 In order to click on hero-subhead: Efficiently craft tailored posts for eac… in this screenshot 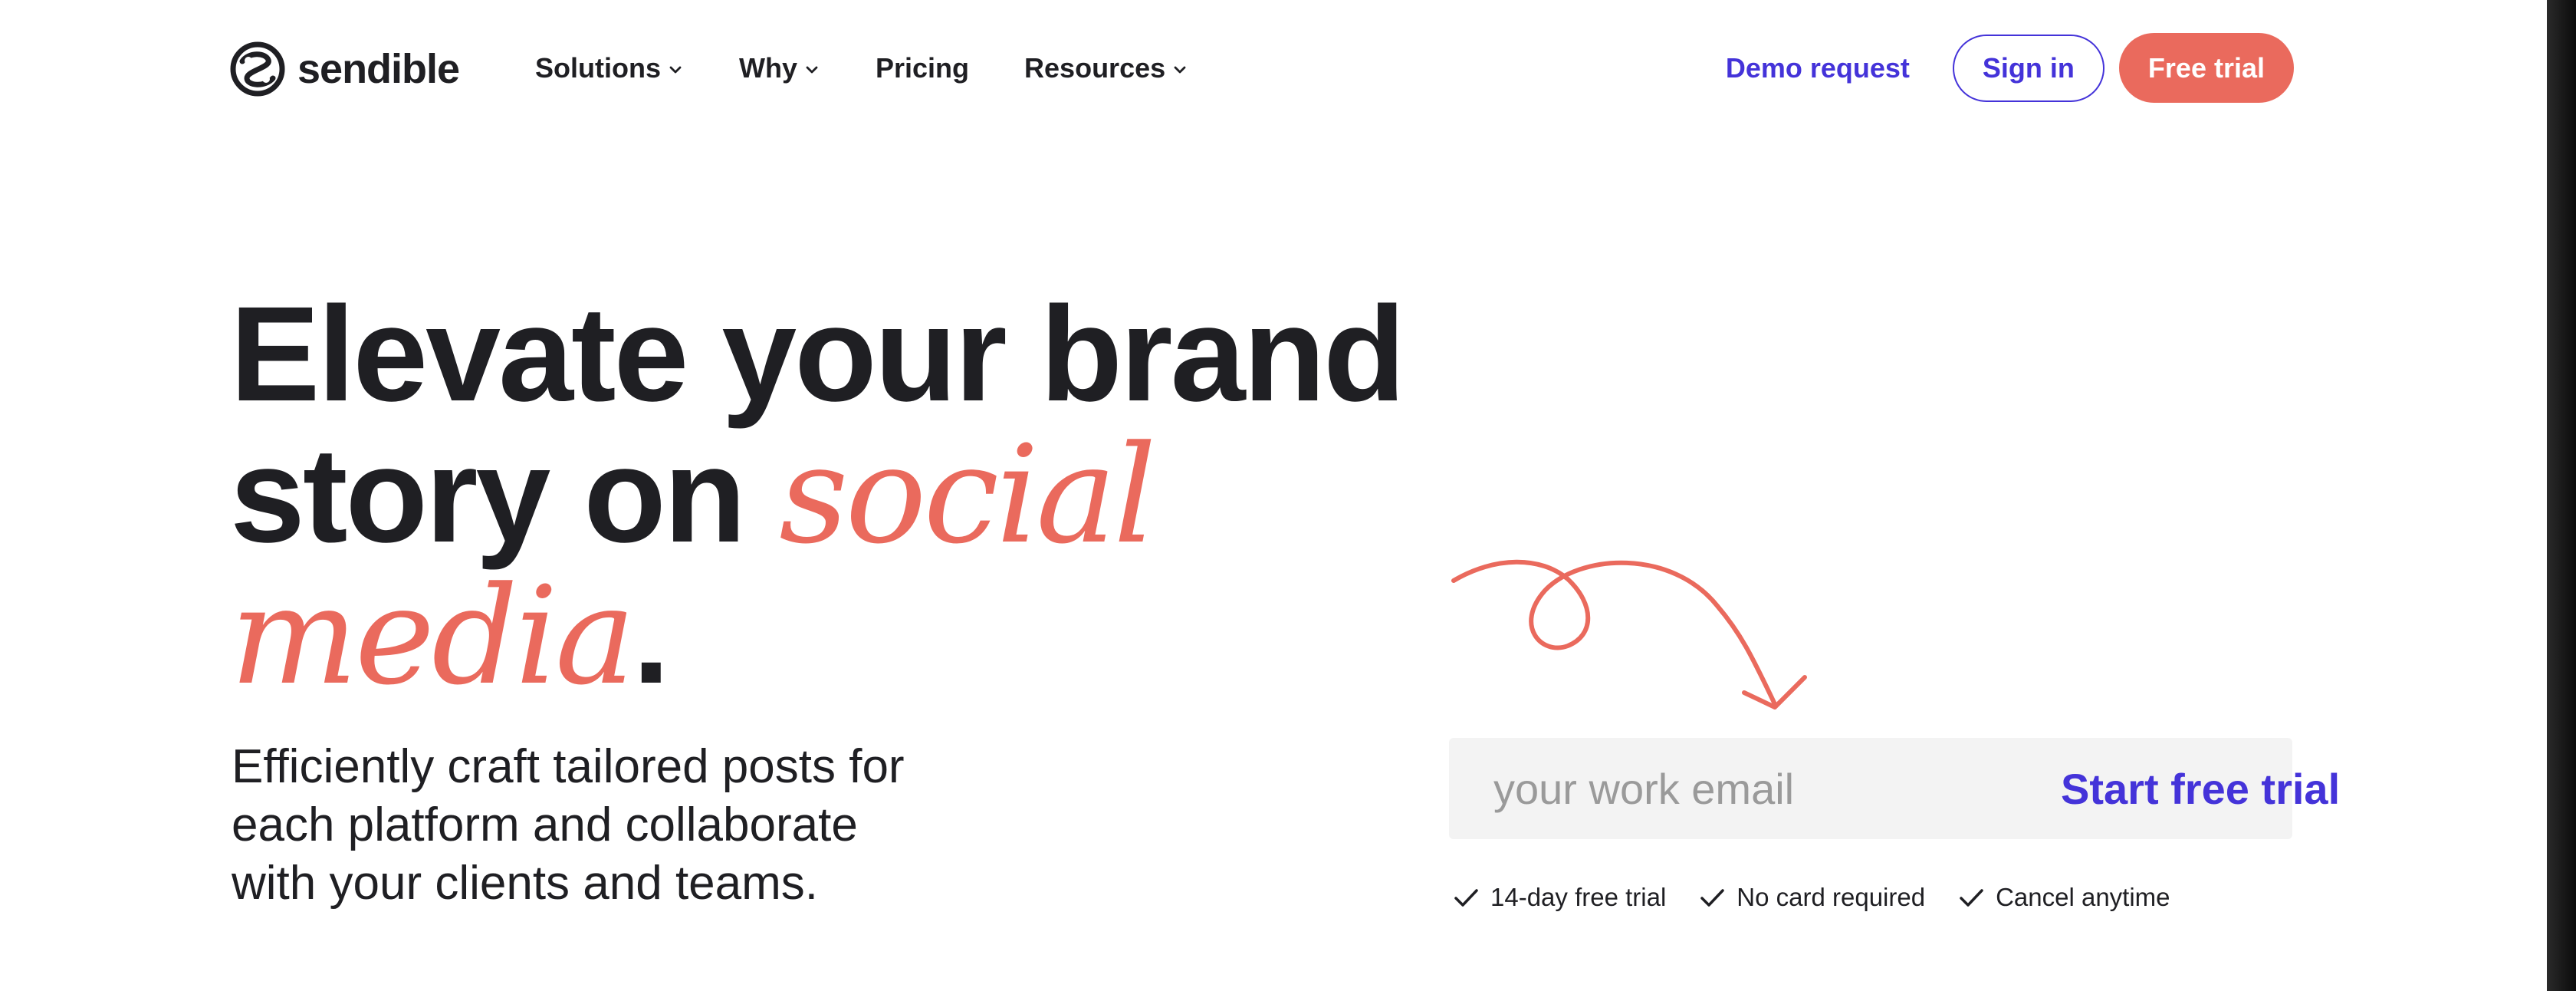, I will do `click(568, 825)`.